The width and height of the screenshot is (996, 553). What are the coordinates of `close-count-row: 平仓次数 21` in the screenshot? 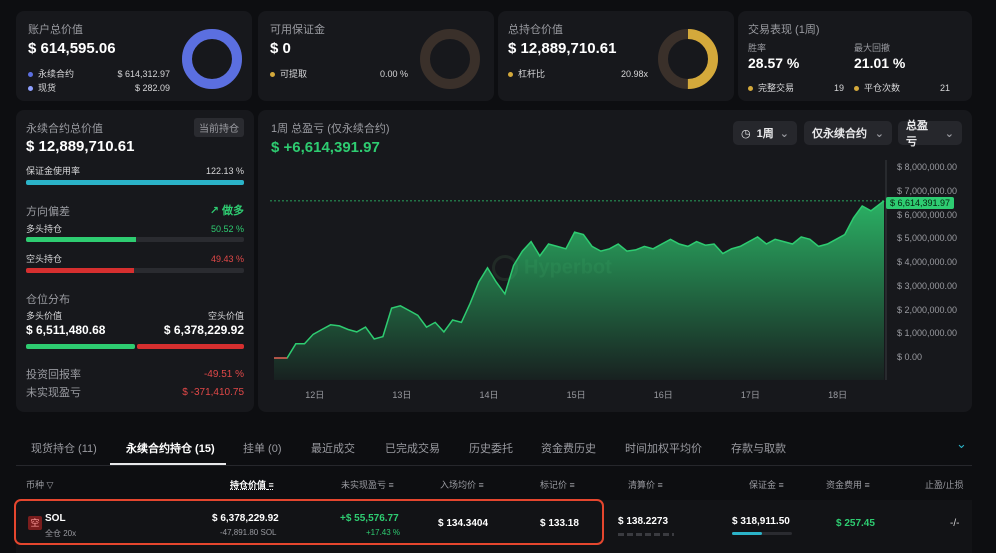 It's located at (902, 87).